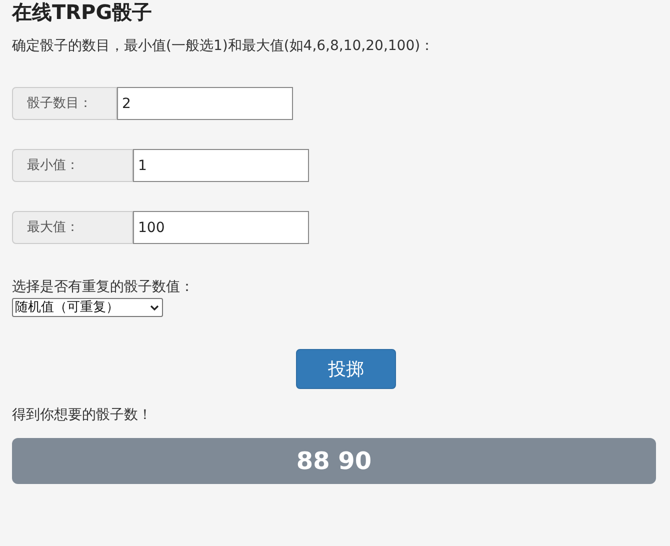 The width and height of the screenshot is (670, 546). I want to click on field-label: 最大值：, so click(72, 227).